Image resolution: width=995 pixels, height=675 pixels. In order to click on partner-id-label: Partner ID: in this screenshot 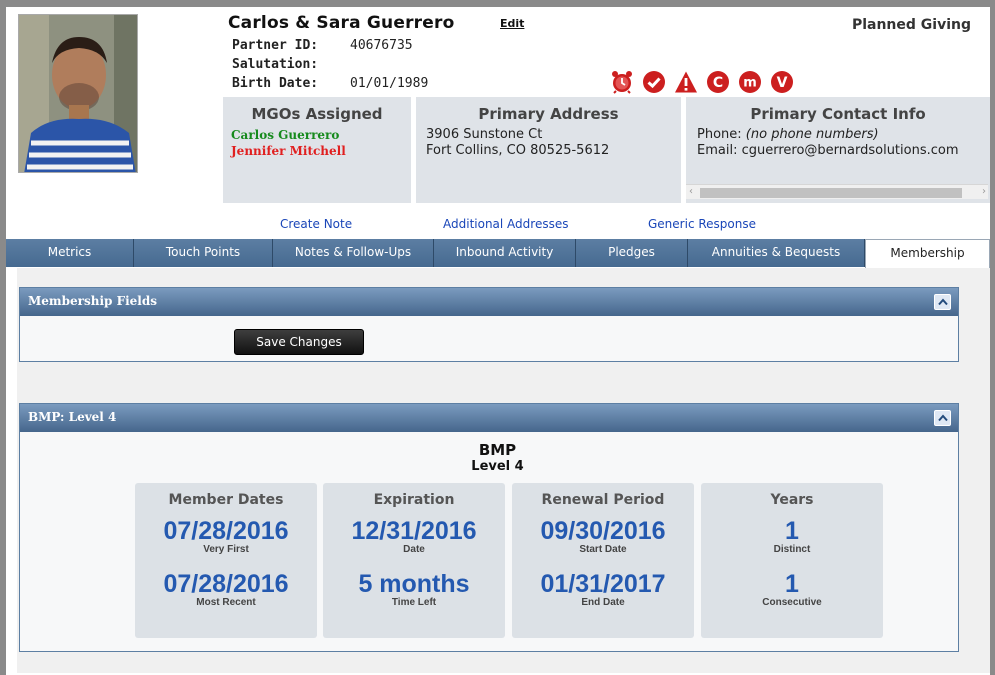, I will do `click(275, 45)`.